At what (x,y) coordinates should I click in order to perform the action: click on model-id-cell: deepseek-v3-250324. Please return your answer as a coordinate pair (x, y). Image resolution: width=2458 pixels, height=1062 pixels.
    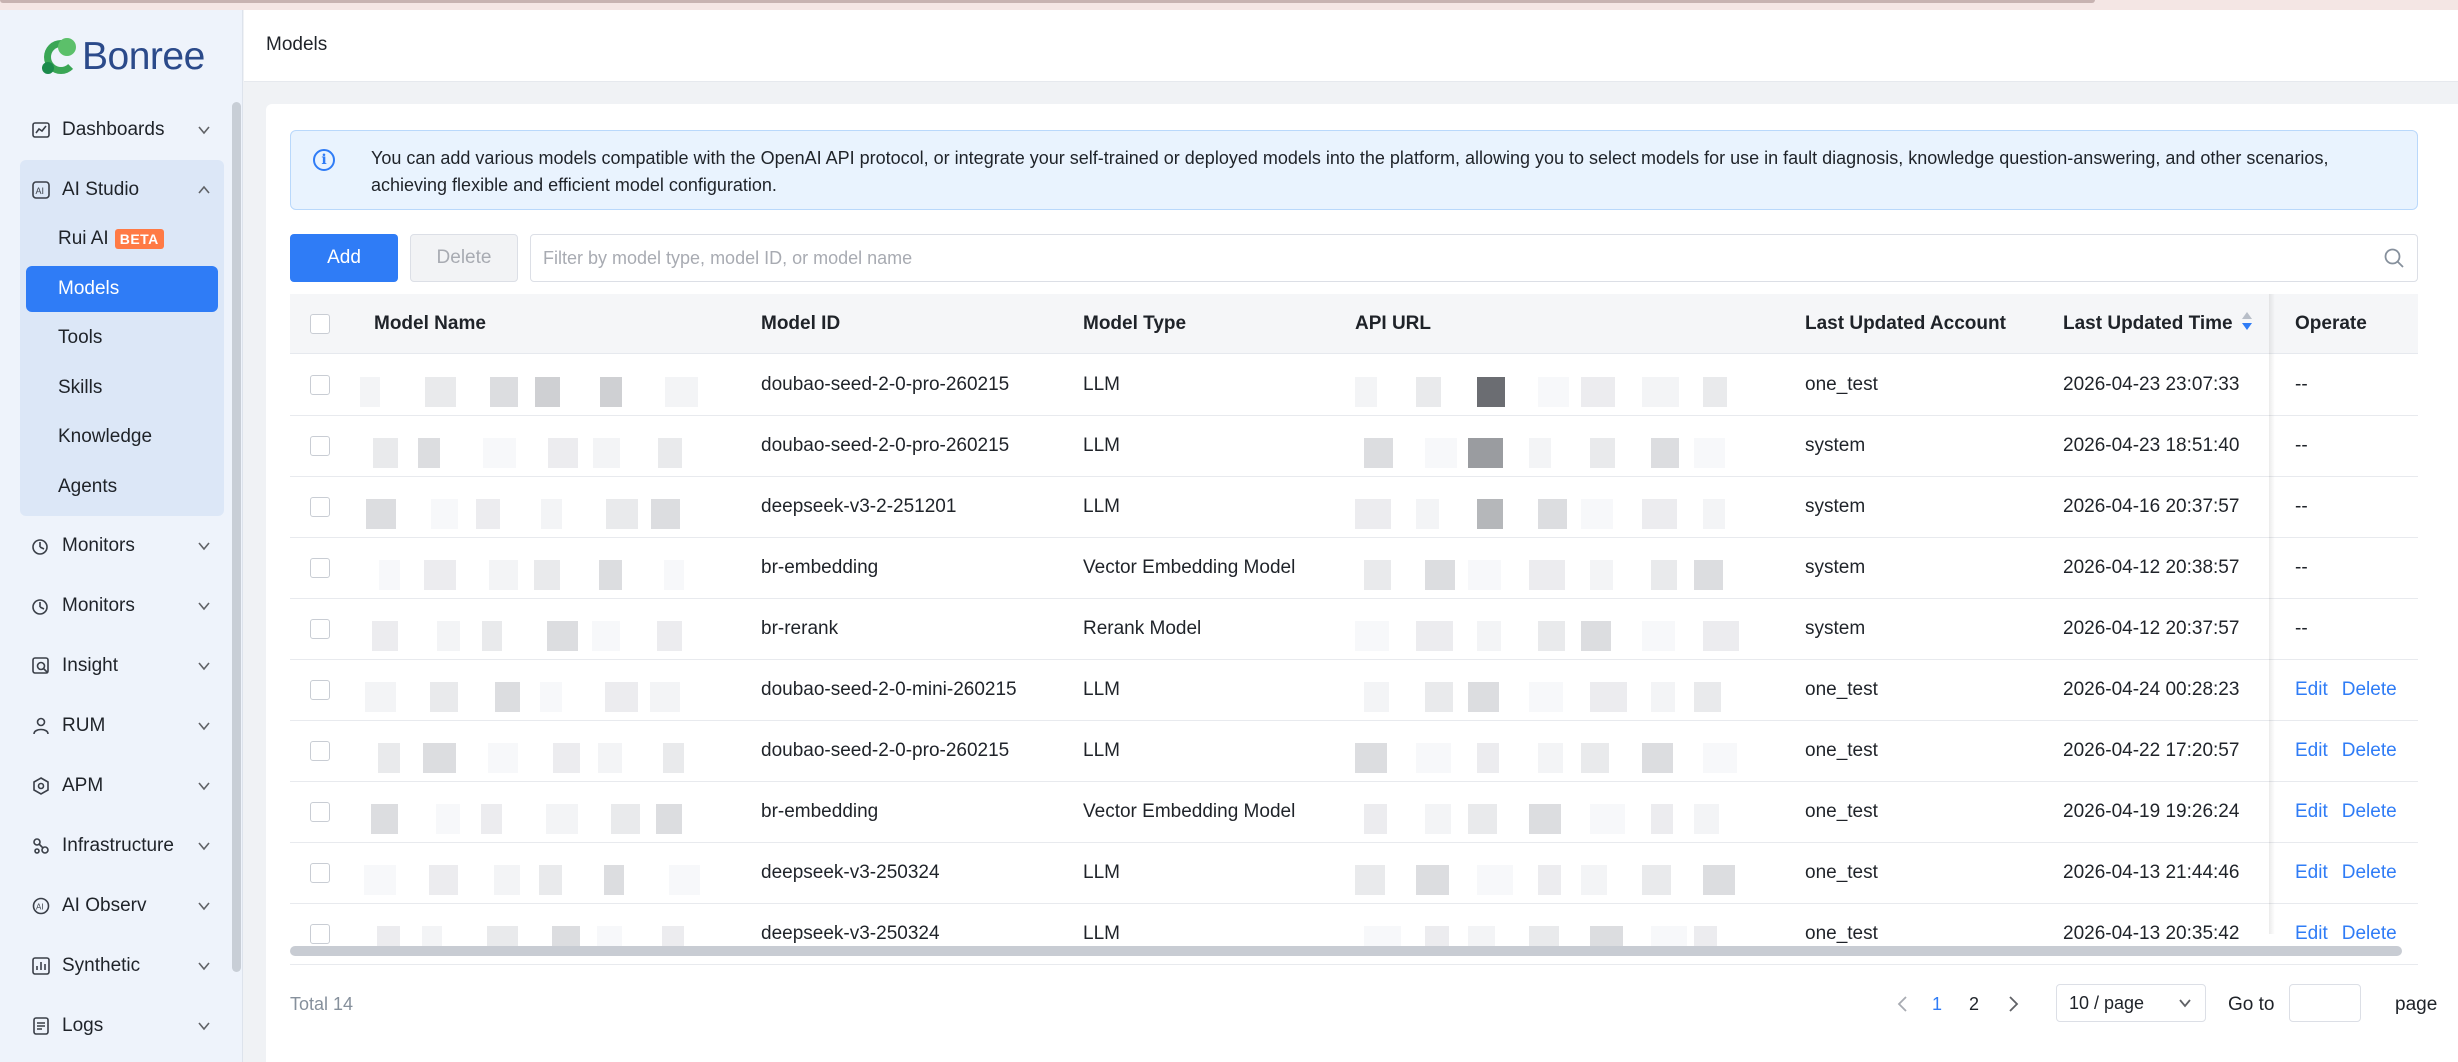
    Looking at the image, I should click on (850, 872).